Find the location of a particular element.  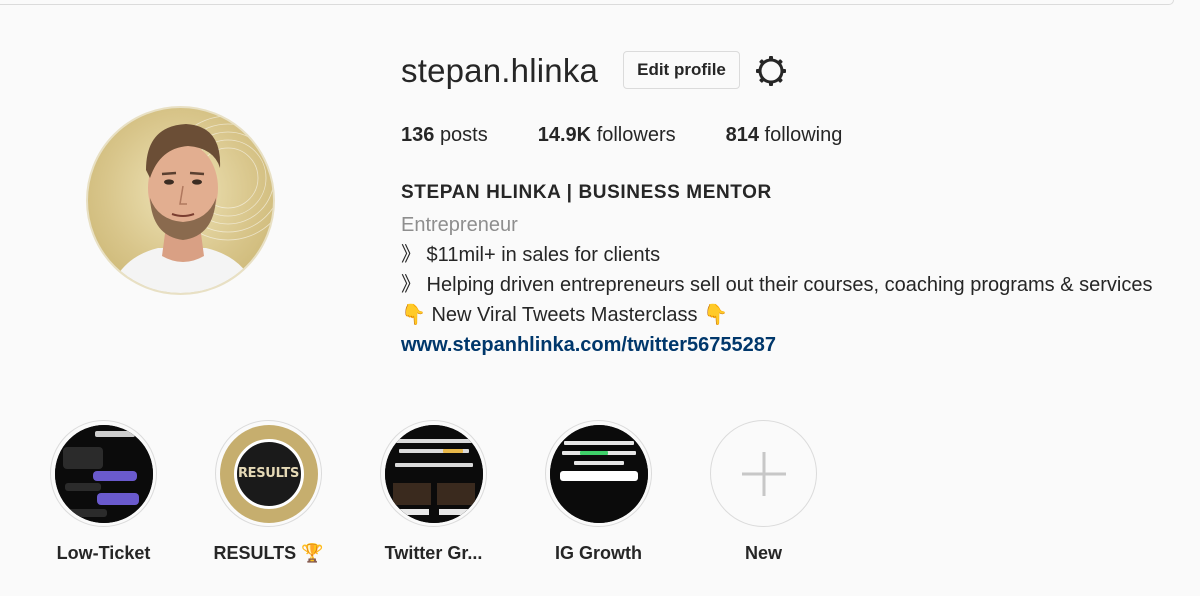

profile-stats: 136 posts 14.9K followers 814 following is located at coordinates (646, 135).